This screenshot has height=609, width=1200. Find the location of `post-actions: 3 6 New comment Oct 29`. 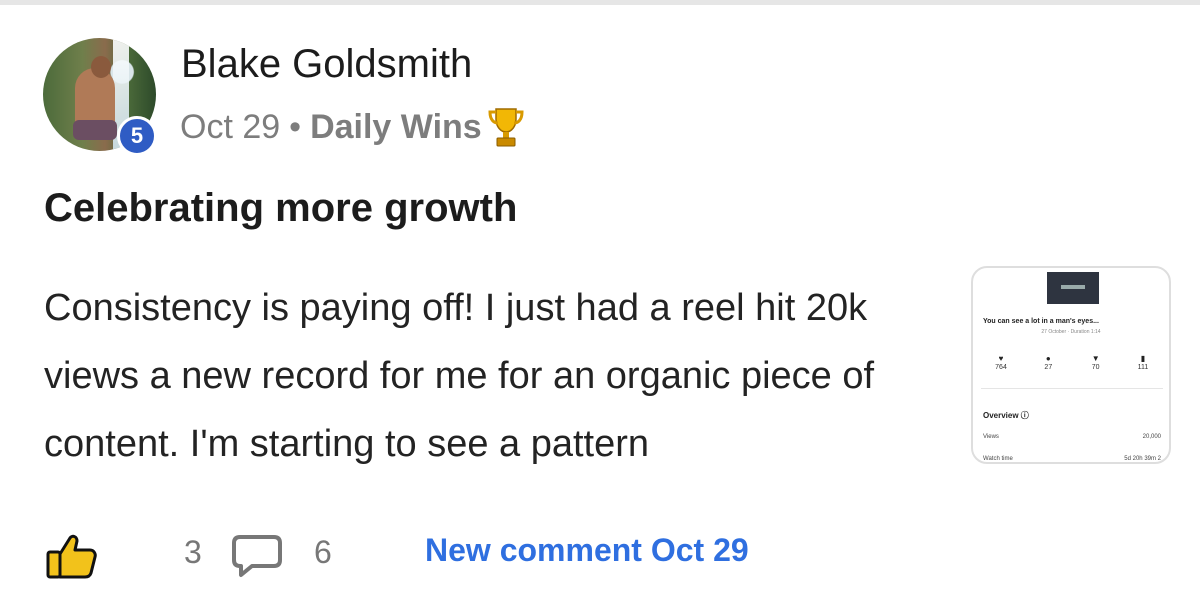

post-actions: 3 6 New comment Oct 29 is located at coordinates (494, 554).